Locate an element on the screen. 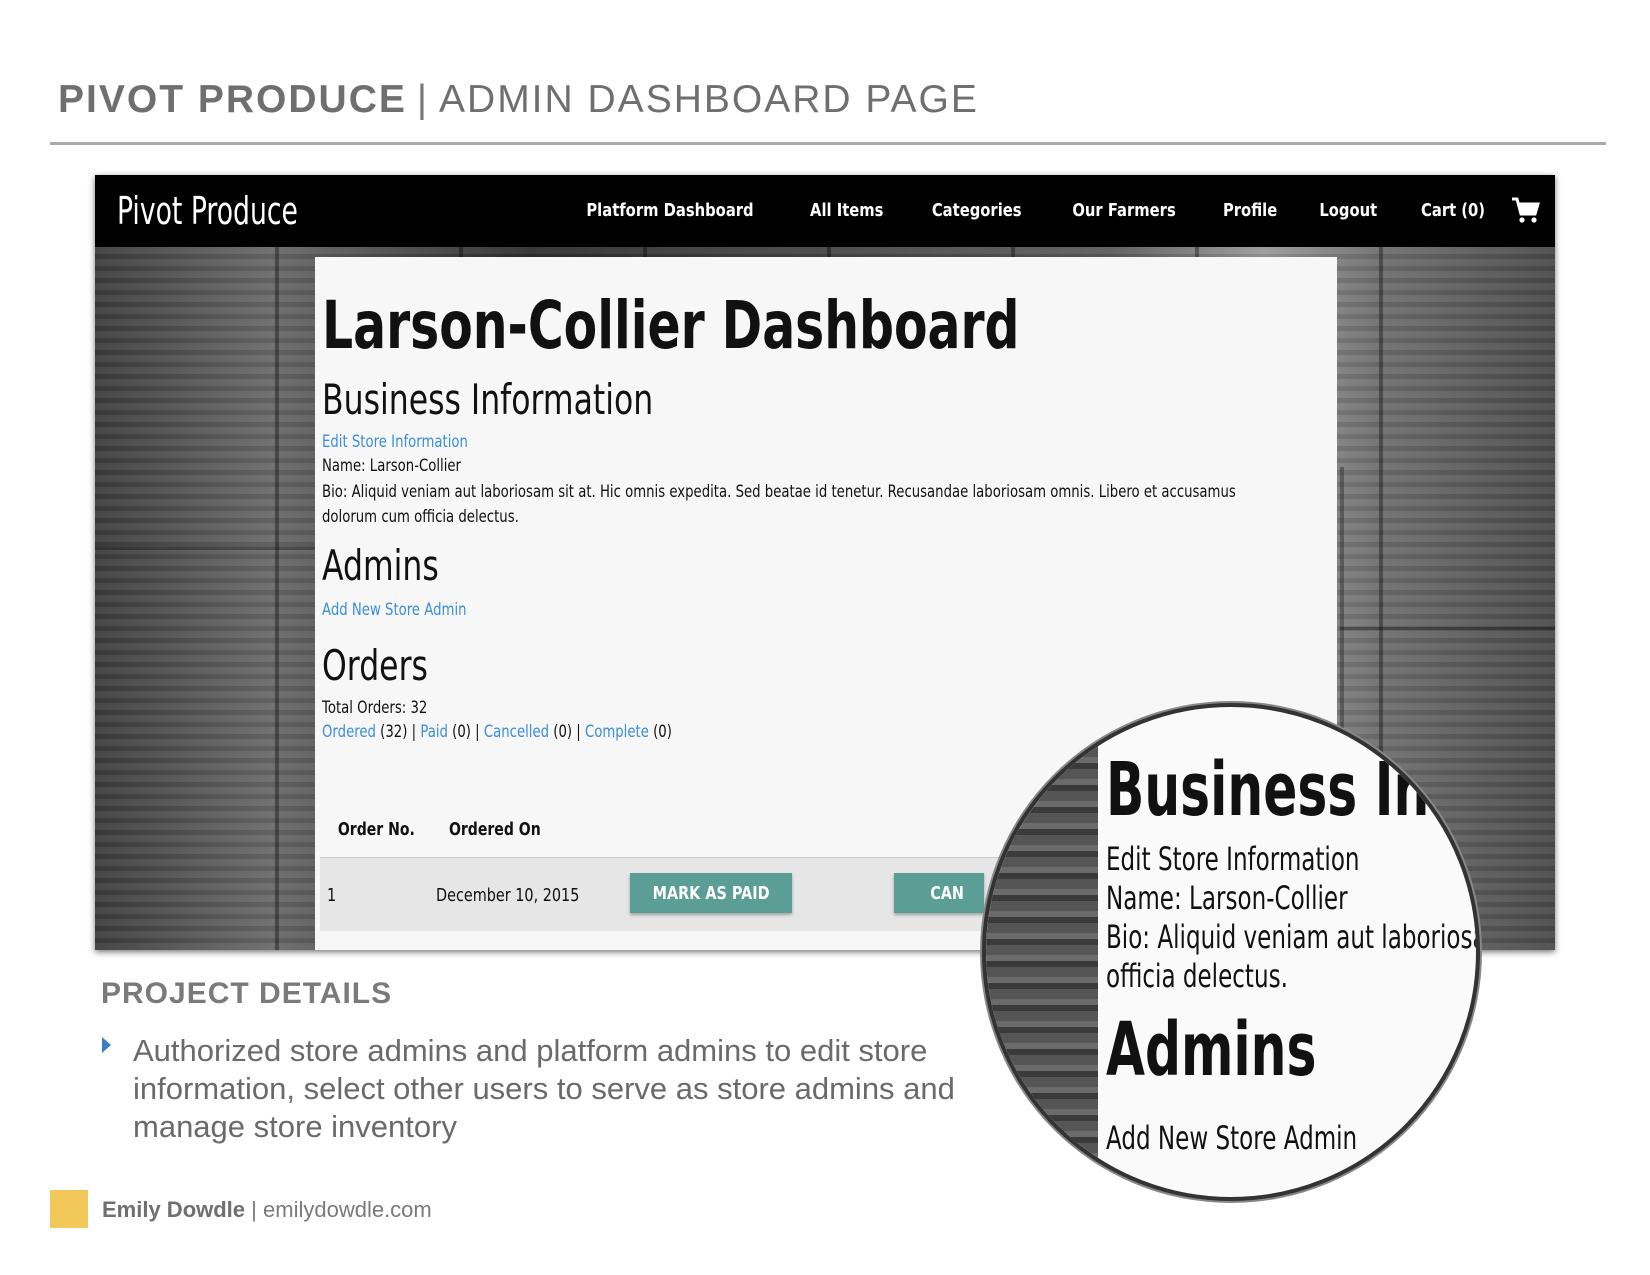 This screenshot has width=1650, height=1275. filter-complete-count: (0) is located at coordinates (662, 732).